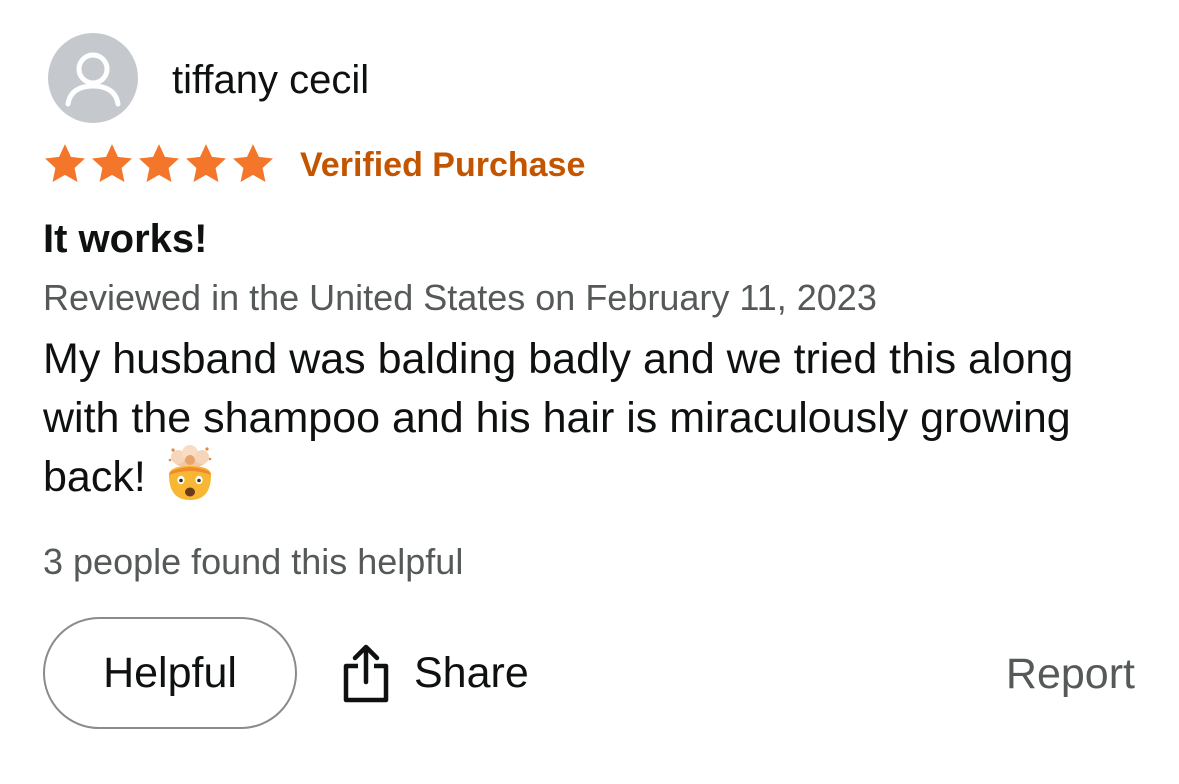 This screenshot has width=1179, height=784. I want to click on helpful-button: Helpful, so click(170, 673).